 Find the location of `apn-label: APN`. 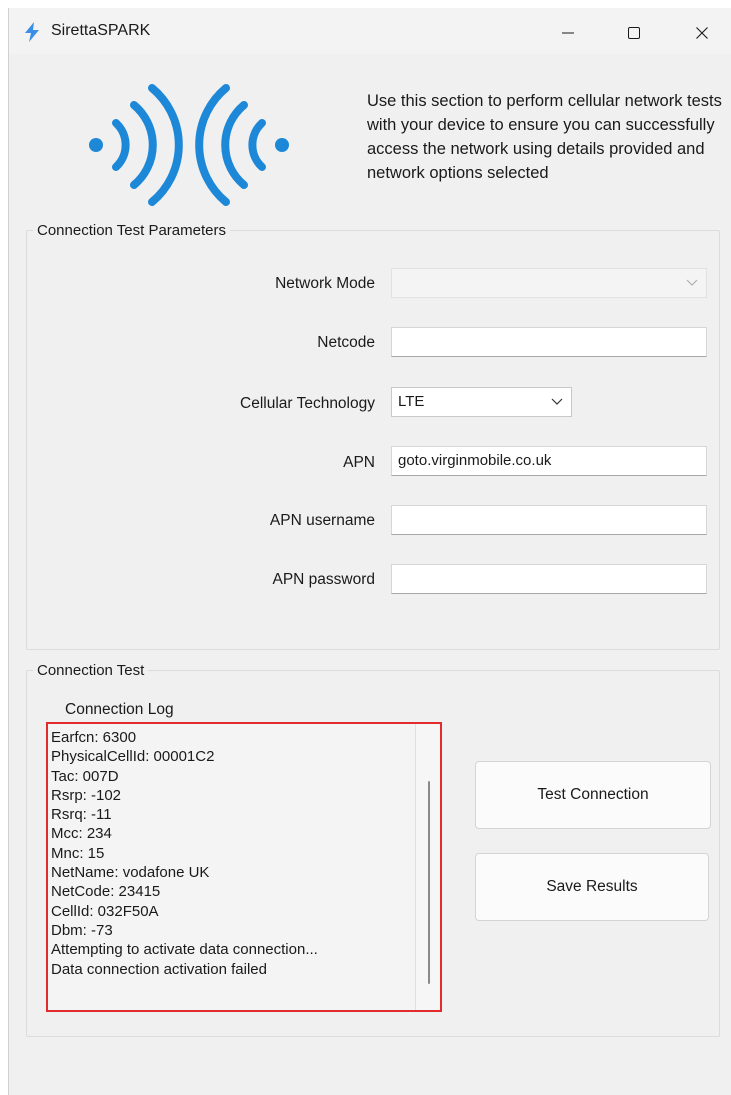

apn-label: APN is located at coordinates (359, 462).